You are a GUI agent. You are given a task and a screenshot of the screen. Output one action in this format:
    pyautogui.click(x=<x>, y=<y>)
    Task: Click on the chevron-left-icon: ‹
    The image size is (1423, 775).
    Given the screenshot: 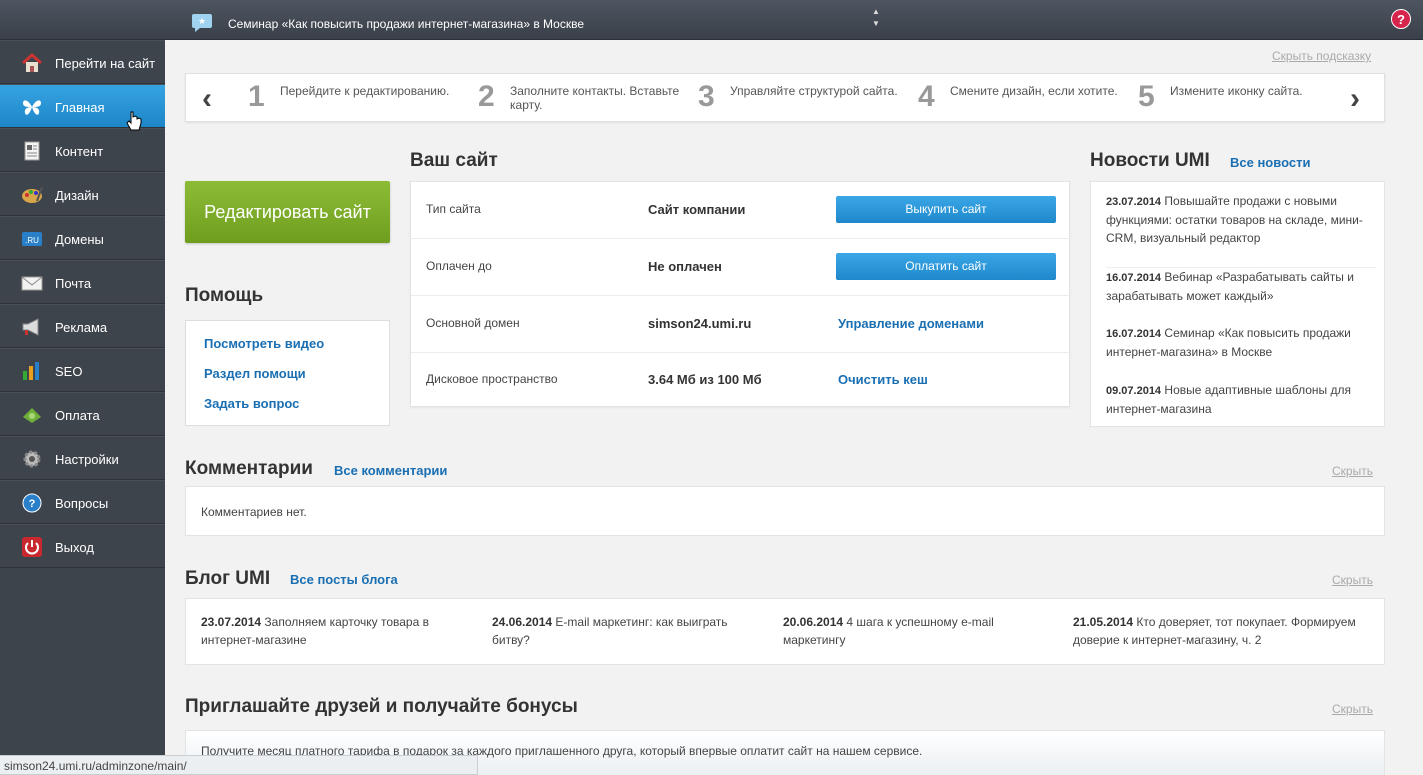 What is the action you would take?
    pyautogui.click(x=207, y=99)
    